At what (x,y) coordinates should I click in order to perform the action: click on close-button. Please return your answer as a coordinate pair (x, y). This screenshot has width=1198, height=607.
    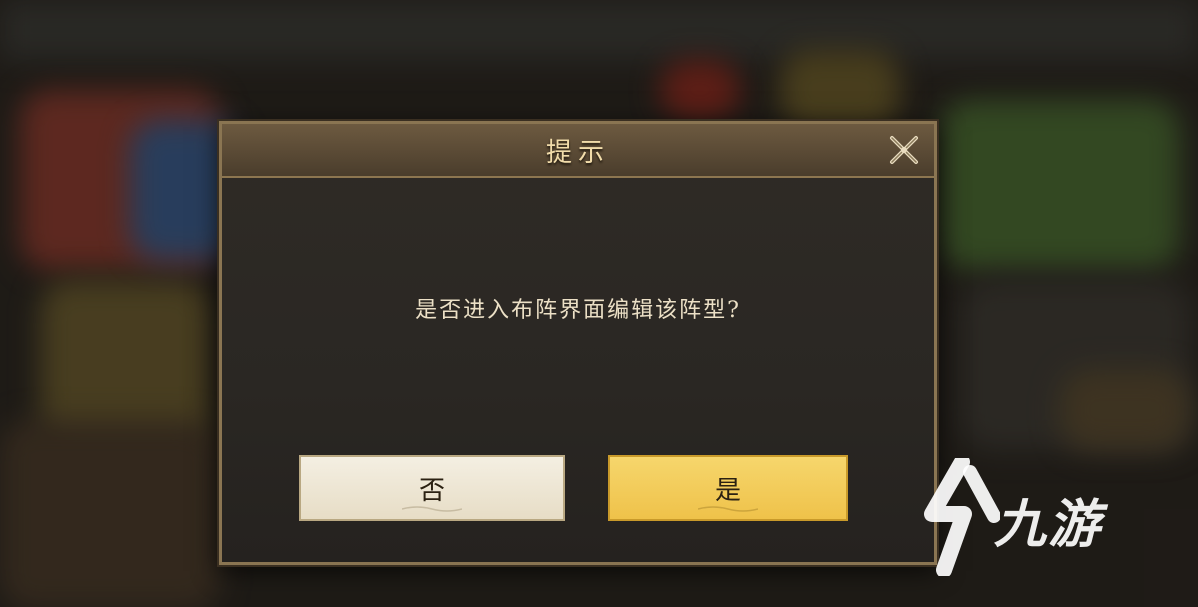
    Looking at the image, I should click on (904, 150).